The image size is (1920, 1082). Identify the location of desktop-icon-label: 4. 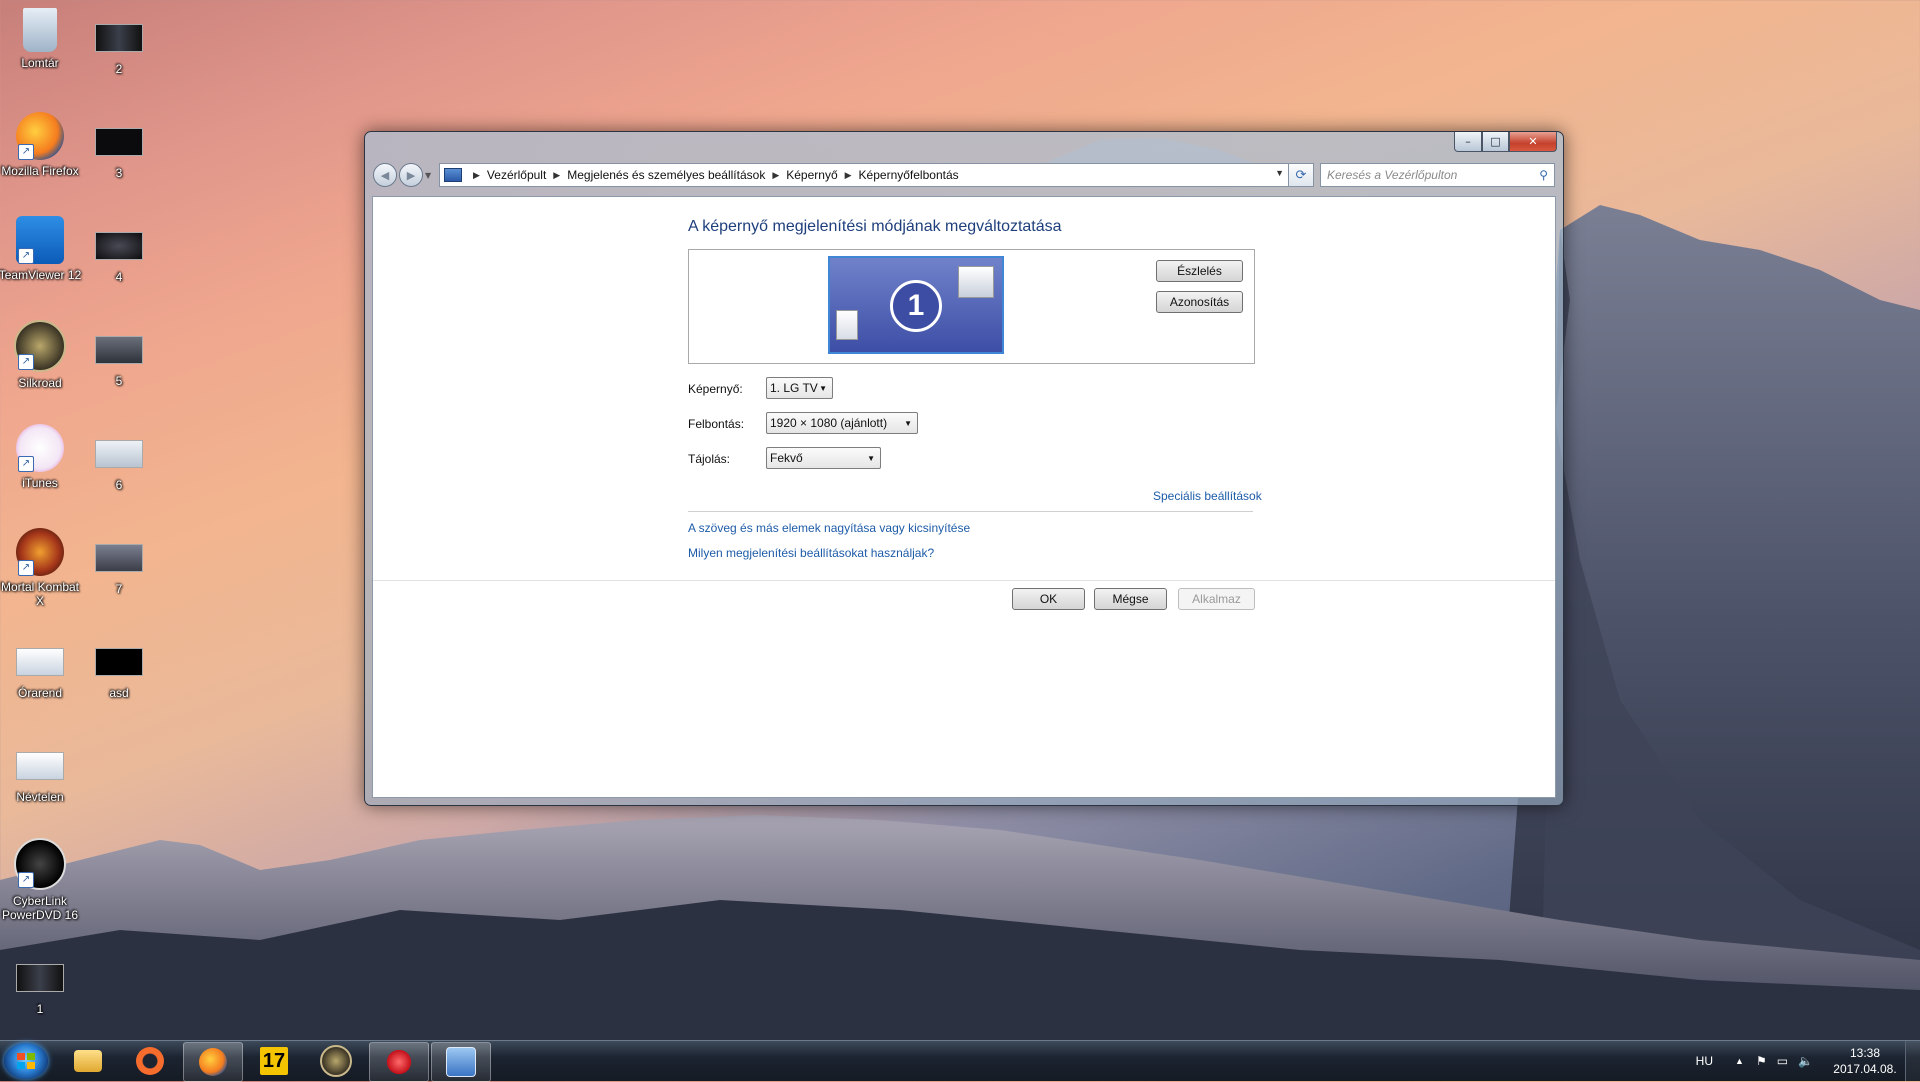
(119, 277).